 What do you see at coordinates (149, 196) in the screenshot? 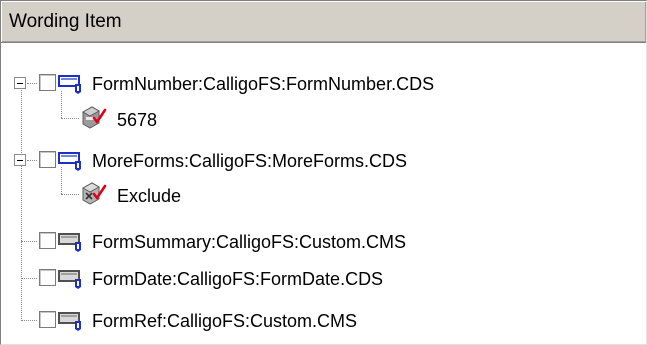
I see `tree-item-label: Exclude` at bounding box center [149, 196].